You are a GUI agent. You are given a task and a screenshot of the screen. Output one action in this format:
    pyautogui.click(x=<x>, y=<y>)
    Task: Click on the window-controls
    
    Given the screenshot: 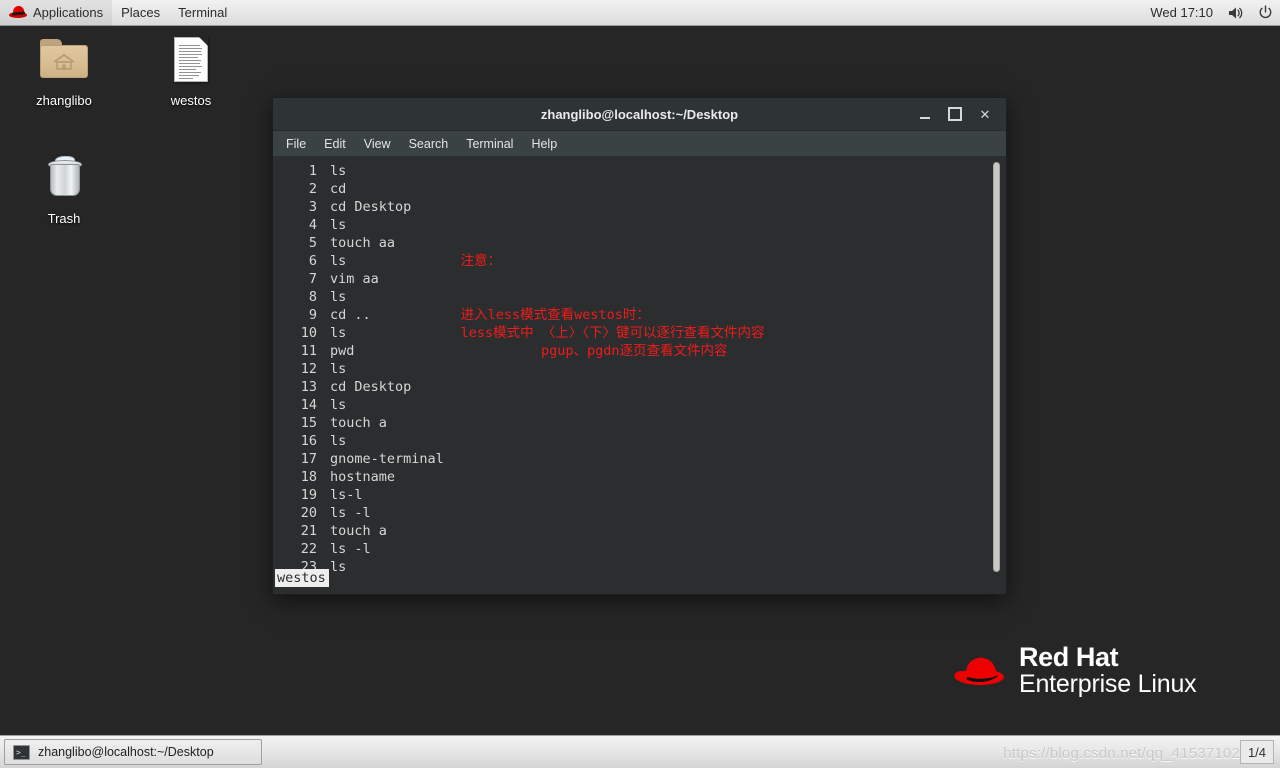 What is the action you would take?
    pyautogui.click(x=958, y=114)
    